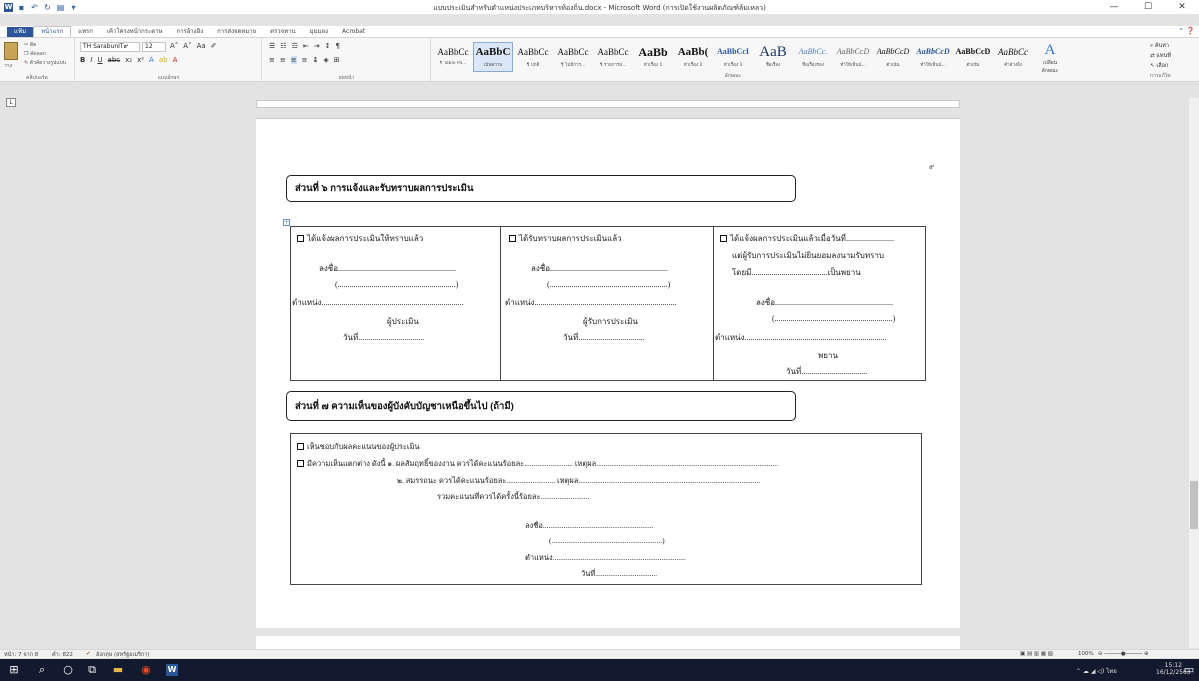 The image size is (1199, 681). I want to click on font-size-dropdown: 12, so click(154, 47).